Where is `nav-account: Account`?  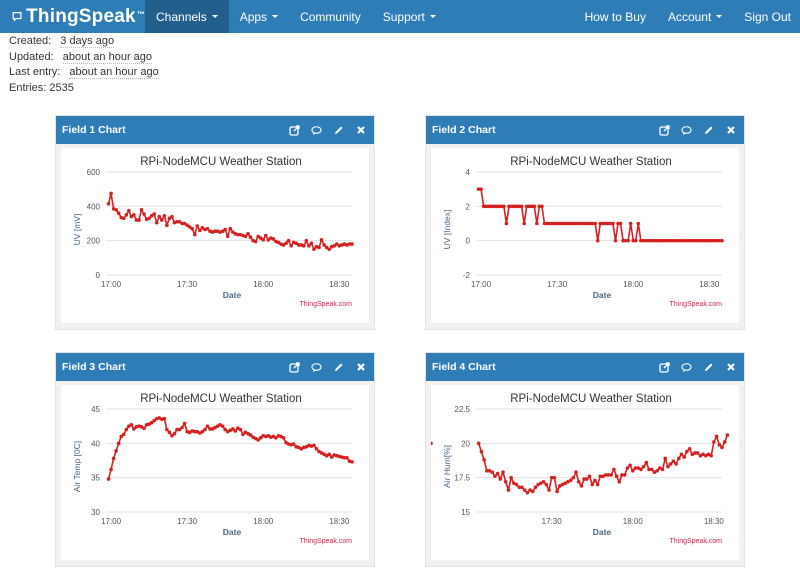
nav-account: Account is located at coordinates (695, 16).